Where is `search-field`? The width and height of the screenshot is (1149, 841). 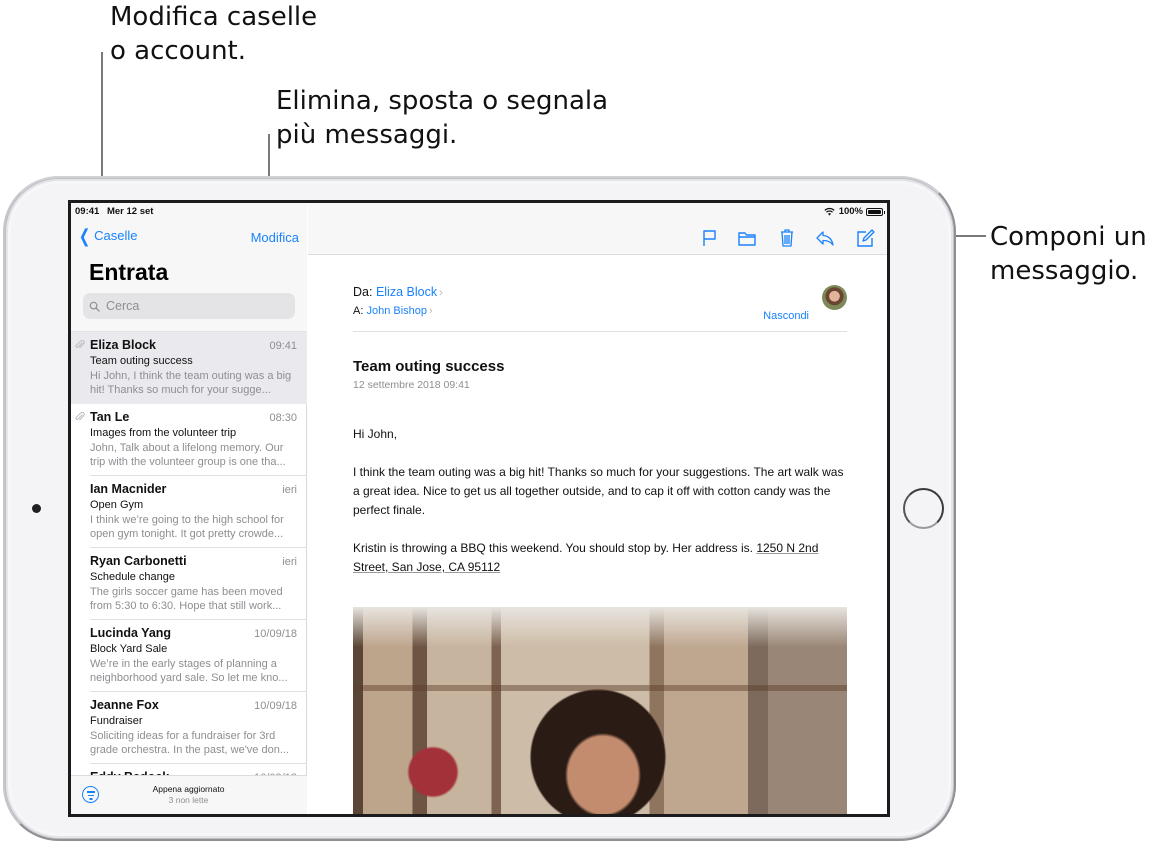
search-field is located at coordinates (189, 306).